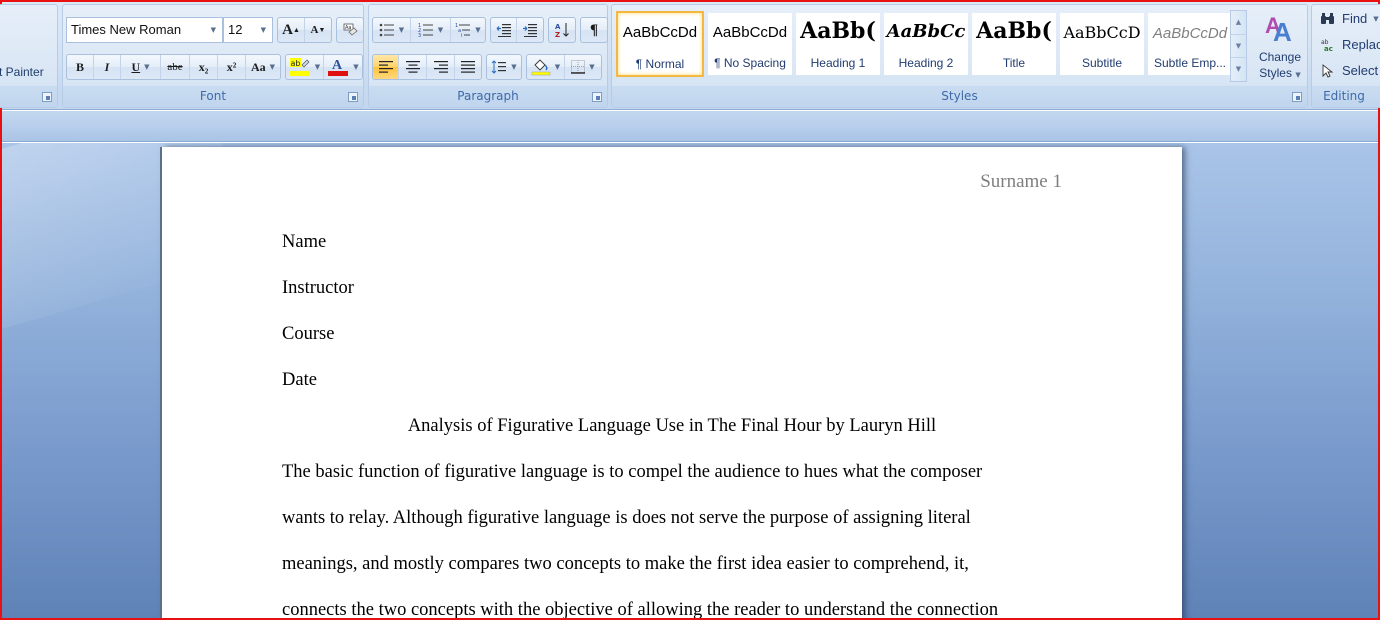 The height and width of the screenshot is (620, 1380). I want to click on superscript-icon: x², so click(231, 66).